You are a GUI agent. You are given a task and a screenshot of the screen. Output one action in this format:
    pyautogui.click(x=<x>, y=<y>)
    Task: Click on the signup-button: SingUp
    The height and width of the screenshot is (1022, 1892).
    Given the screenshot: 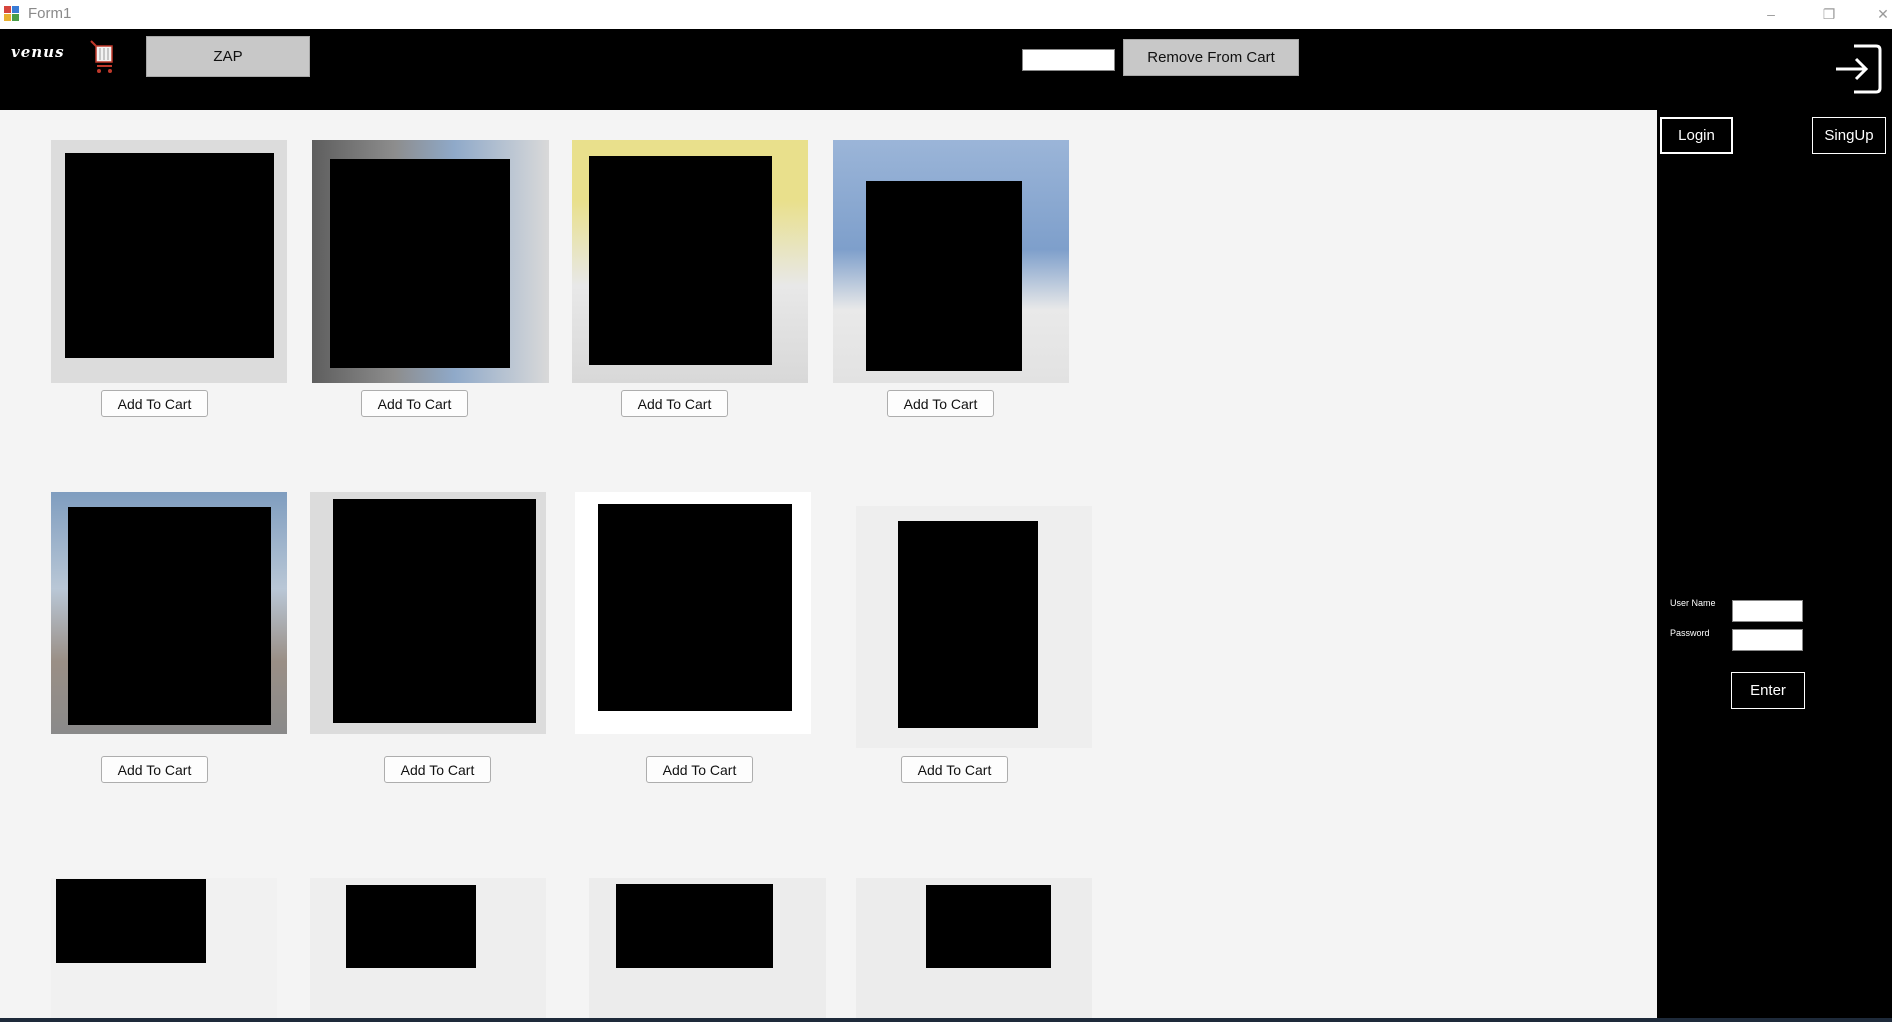 What is the action you would take?
    pyautogui.click(x=1849, y=135)
    